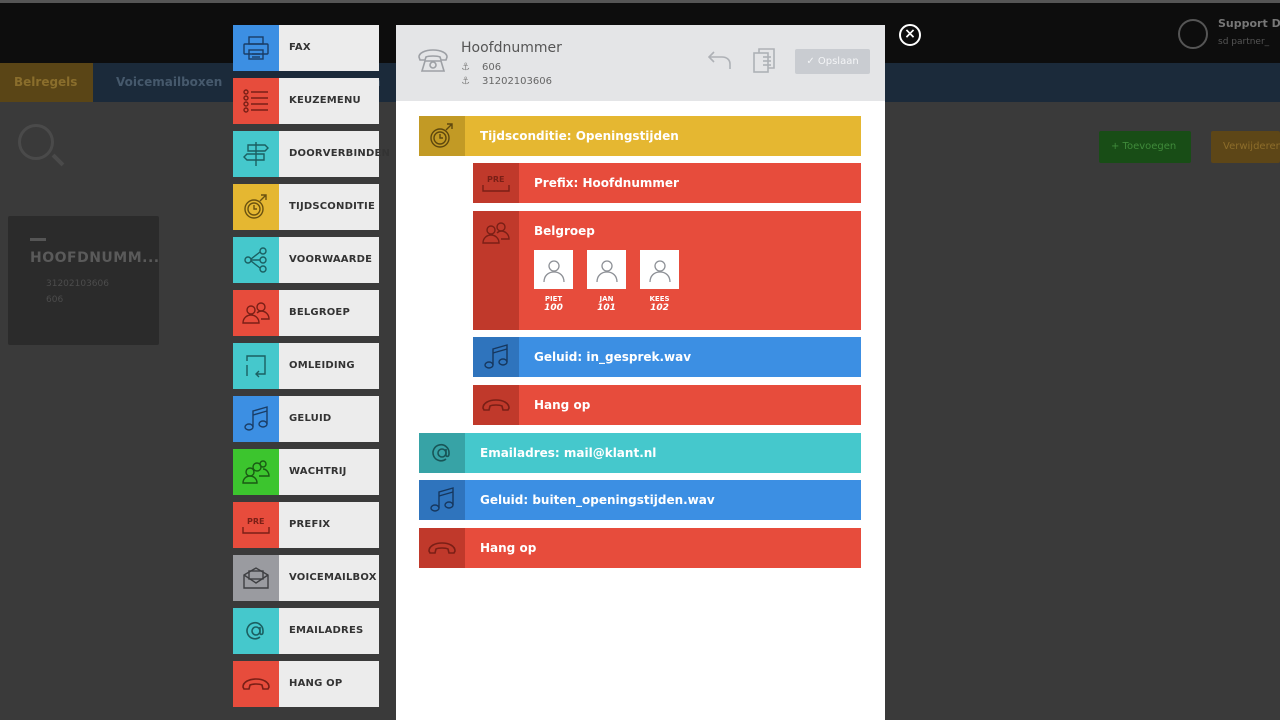 Image resolution: width=1280 pixels, height=720 pixels. What do you see at coordinates (316, 683) in the screenshot?
I see `palette-label: HANG OP` at bounding box center [316, 683].